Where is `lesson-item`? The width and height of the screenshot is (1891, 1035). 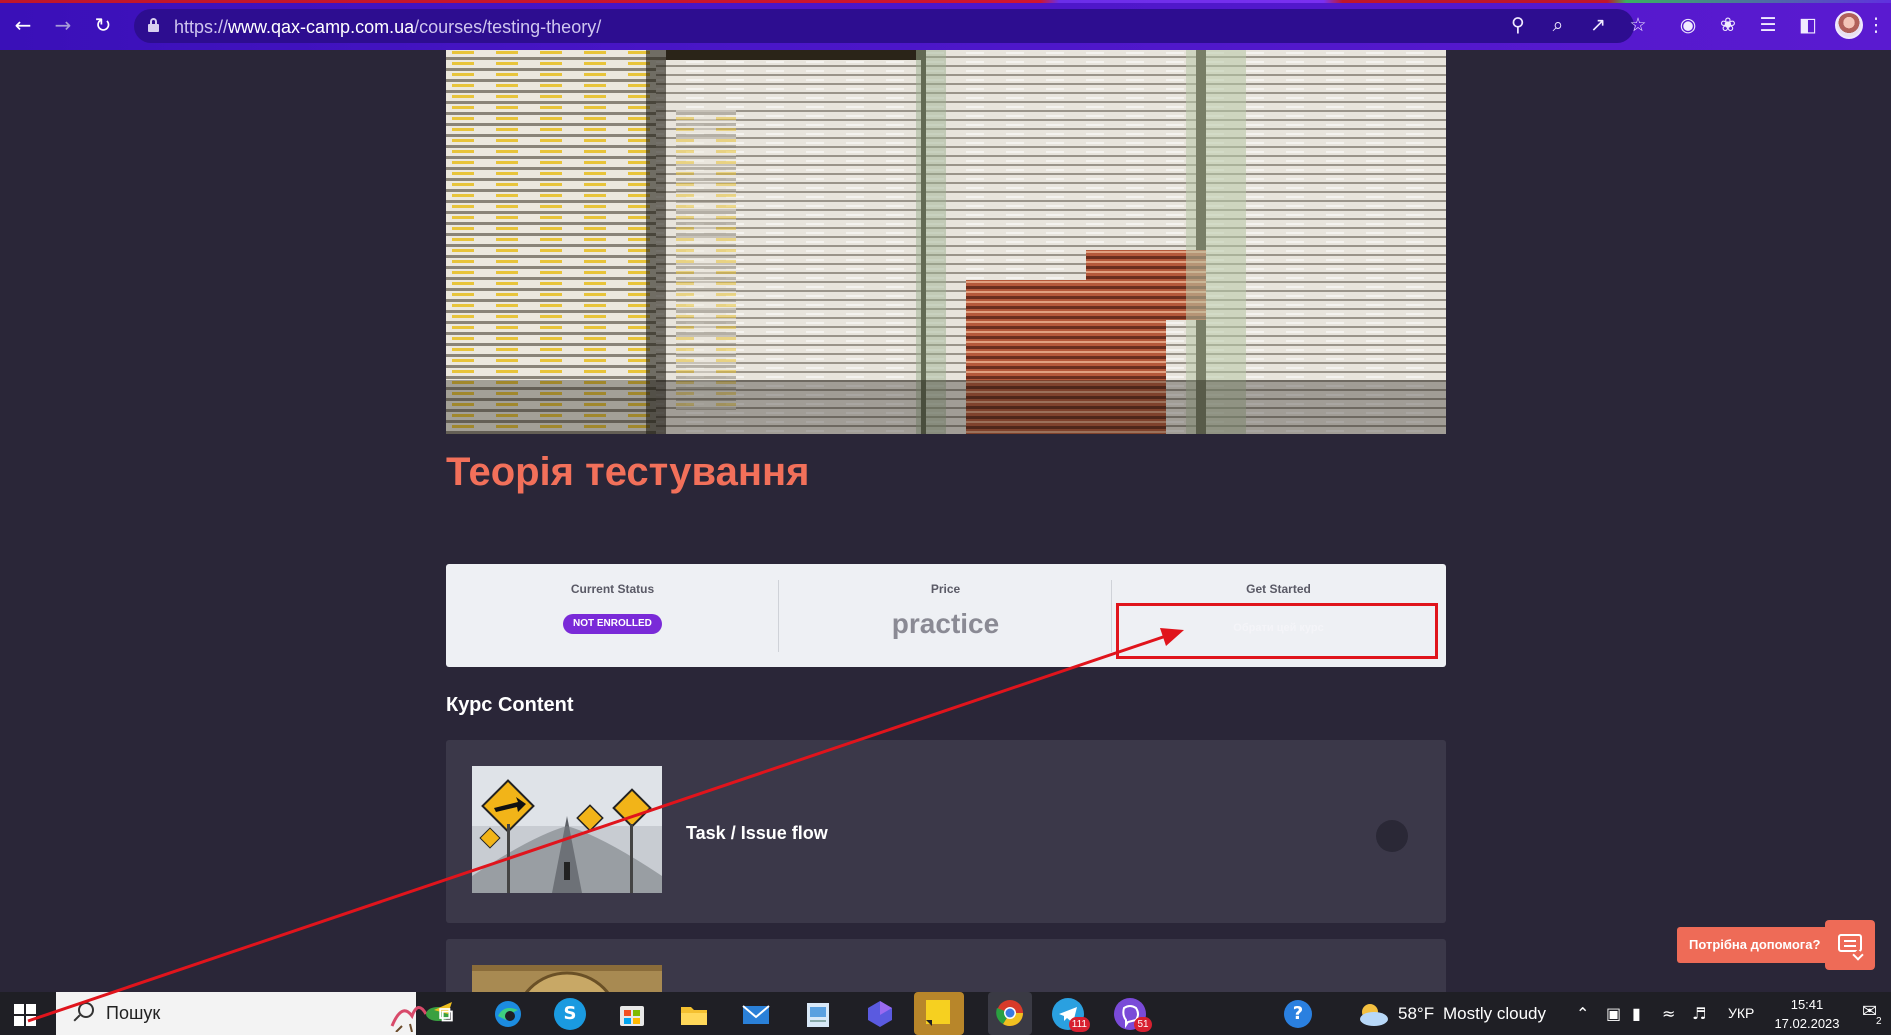 lesson-item is located at coordinates (946, 969).